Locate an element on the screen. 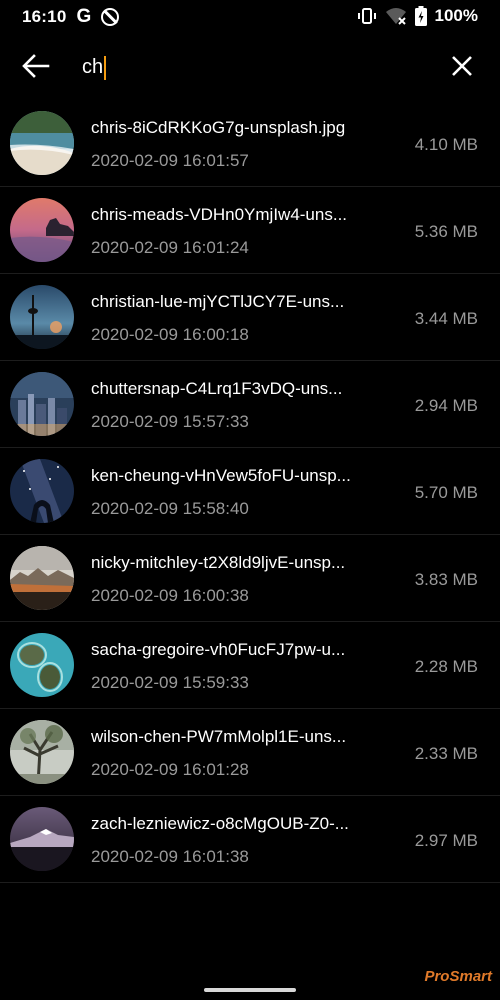  file-date: 2020-02-09 16:00:18 is located at coordinates (170, 334).